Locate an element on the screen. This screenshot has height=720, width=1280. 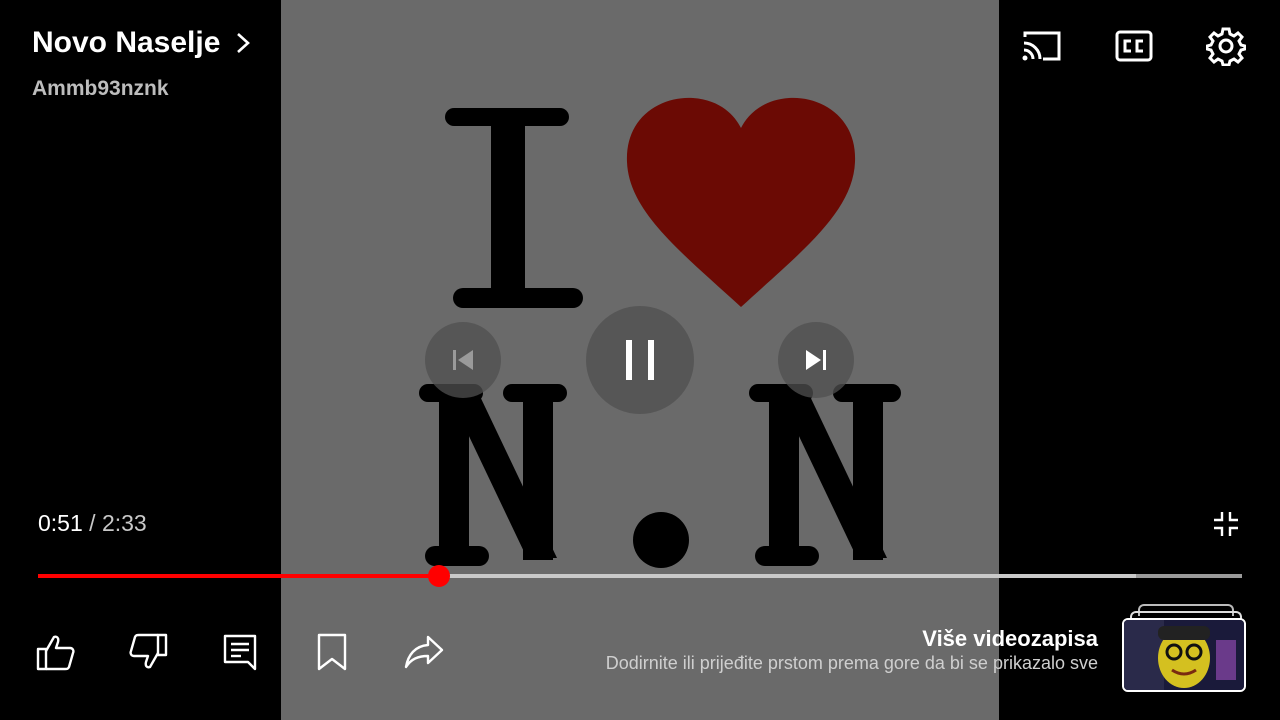
current-time: 0:51 is located at coordinates (60, 523).